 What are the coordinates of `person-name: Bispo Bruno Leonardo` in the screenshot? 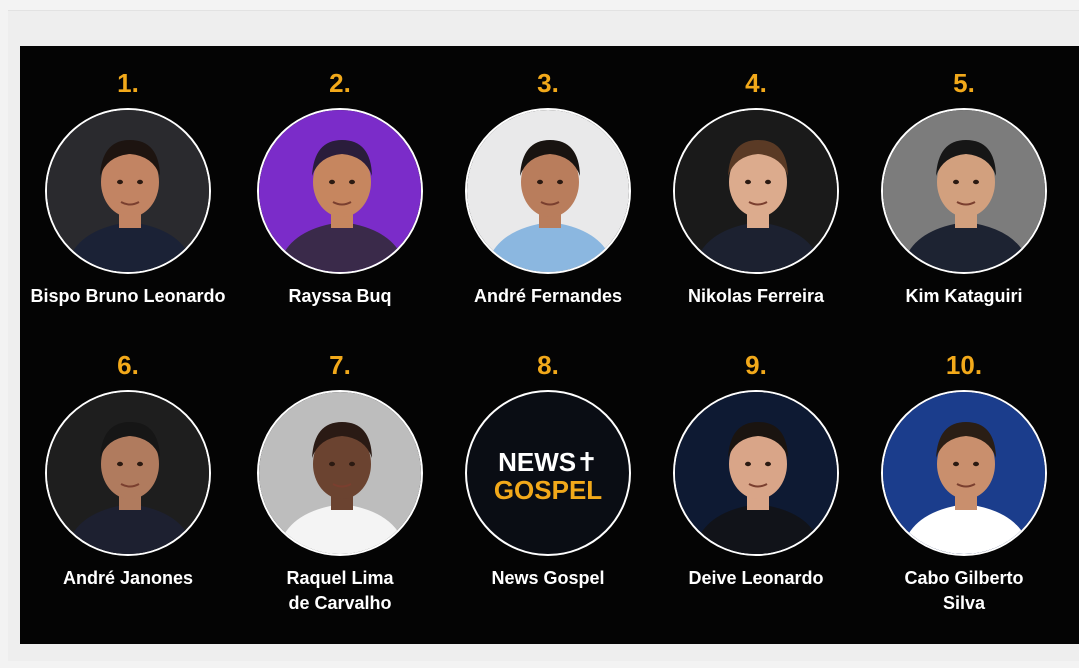 It's located at (128, 296).